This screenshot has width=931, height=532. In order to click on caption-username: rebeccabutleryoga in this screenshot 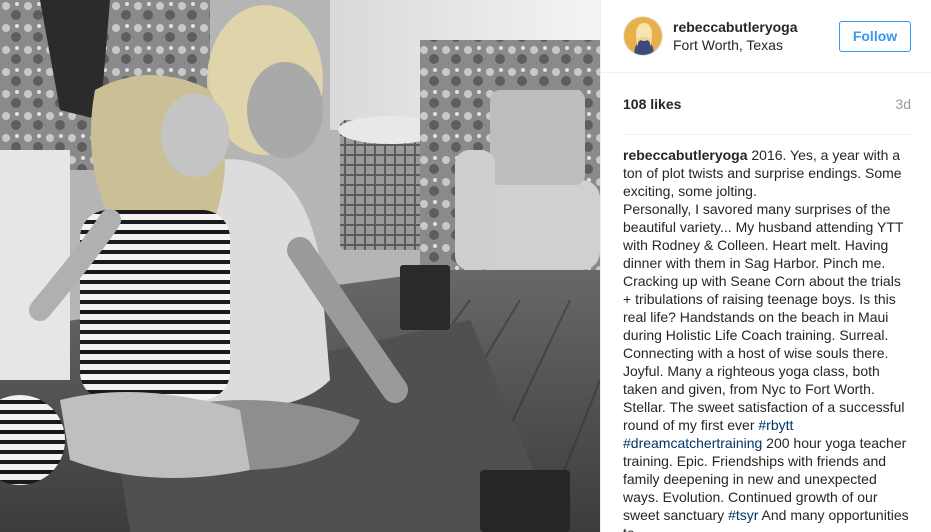, I will do `click(685, 155)`.